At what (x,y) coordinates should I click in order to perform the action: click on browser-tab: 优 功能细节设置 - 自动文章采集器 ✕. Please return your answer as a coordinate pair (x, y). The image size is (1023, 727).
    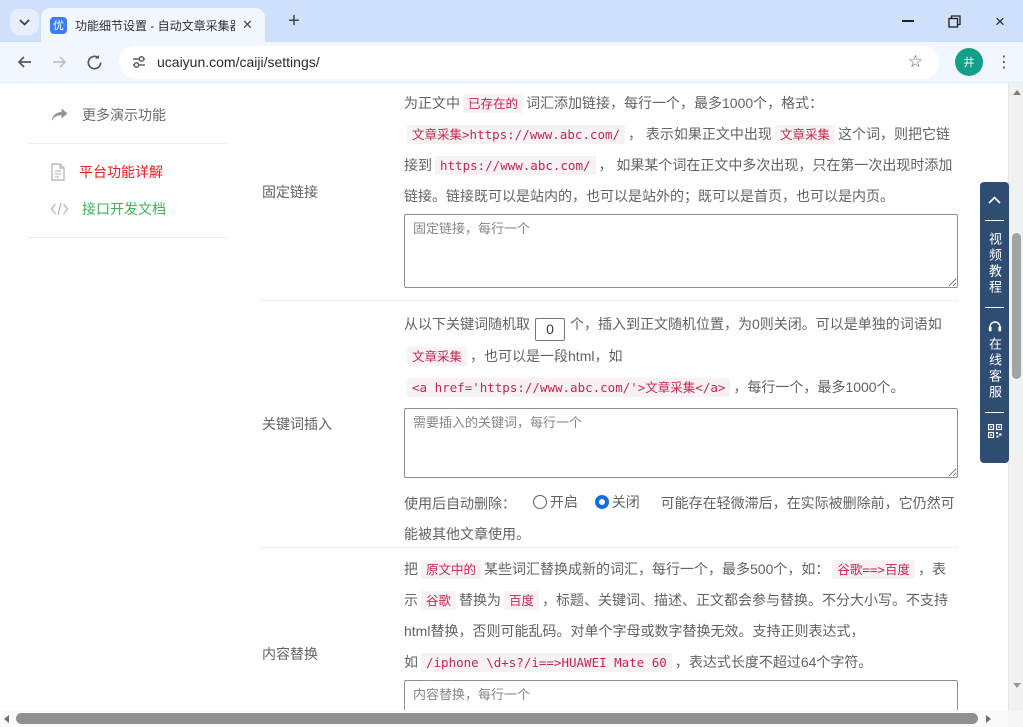
    Looking at the image, I should click on (153, 25).